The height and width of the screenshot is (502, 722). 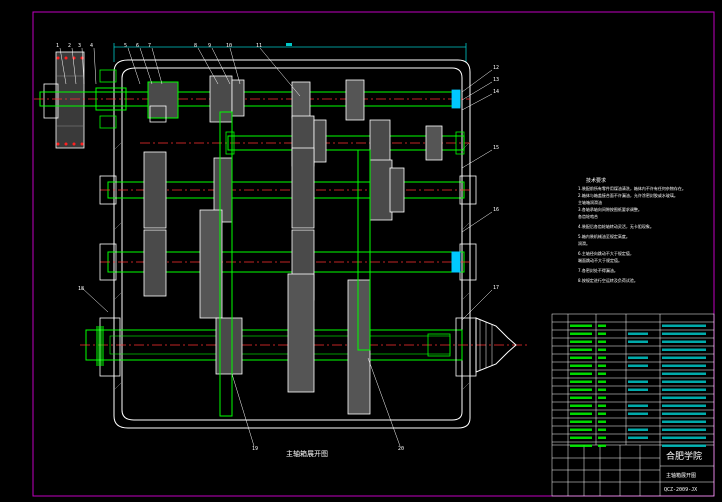 I want to click on top-dimension, so click(x=290, y=52).